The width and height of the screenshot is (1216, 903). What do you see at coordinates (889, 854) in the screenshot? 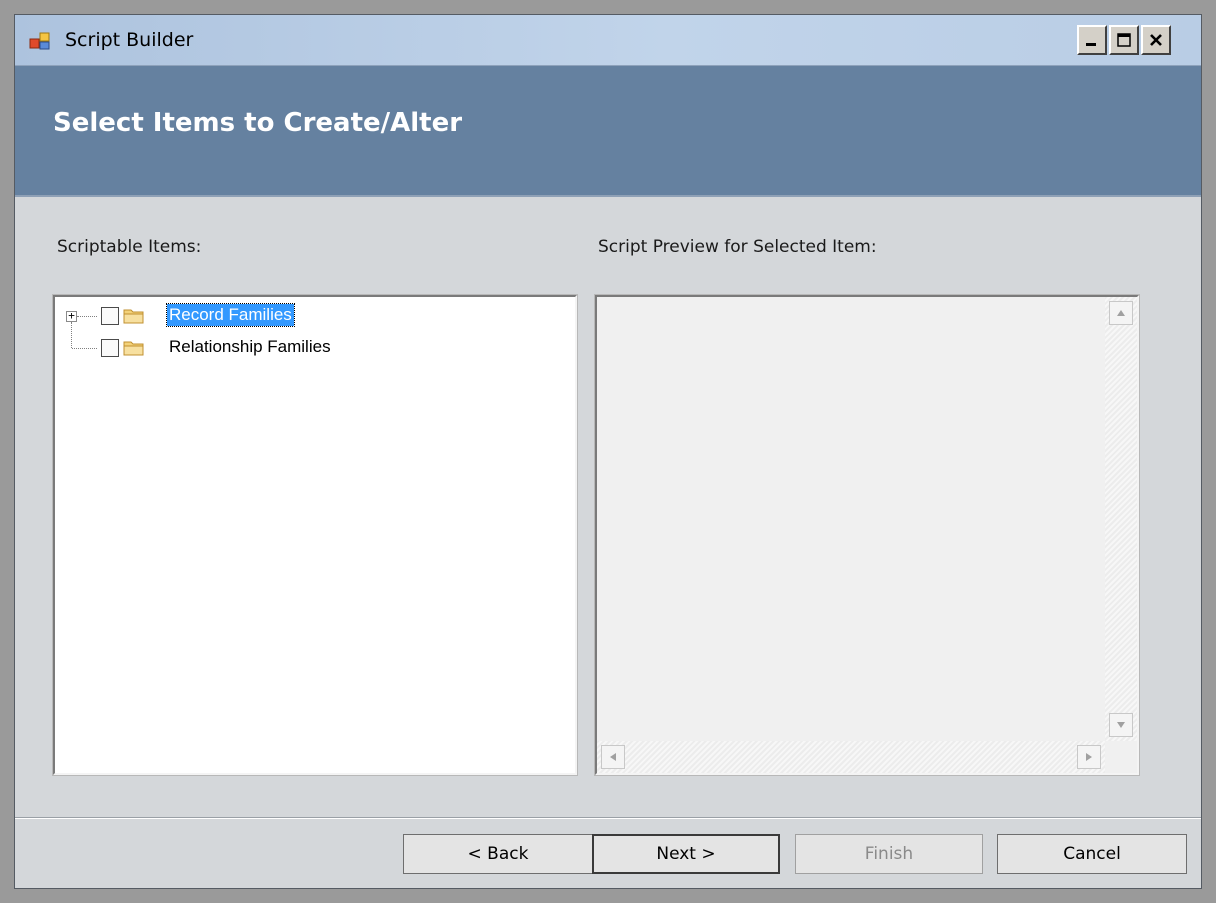
I see `finish-button: Finish` at bounding box center [889, 854].